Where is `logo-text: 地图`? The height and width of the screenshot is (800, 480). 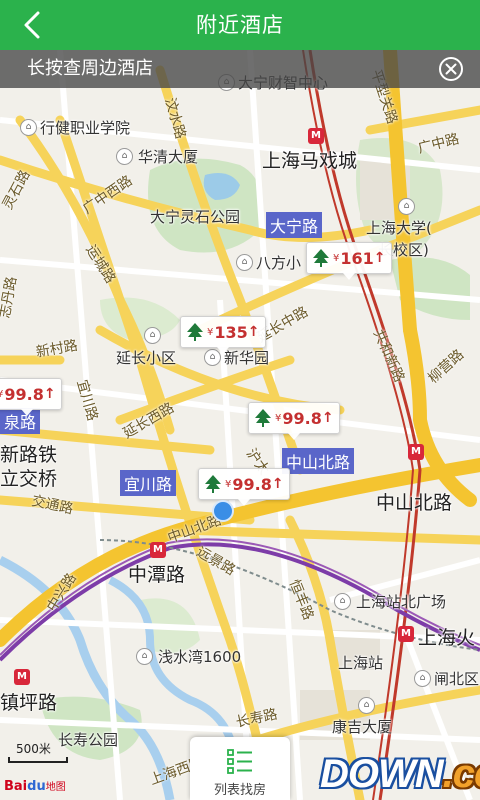
logo-text: 地图 is located at coordinates (55, 787).